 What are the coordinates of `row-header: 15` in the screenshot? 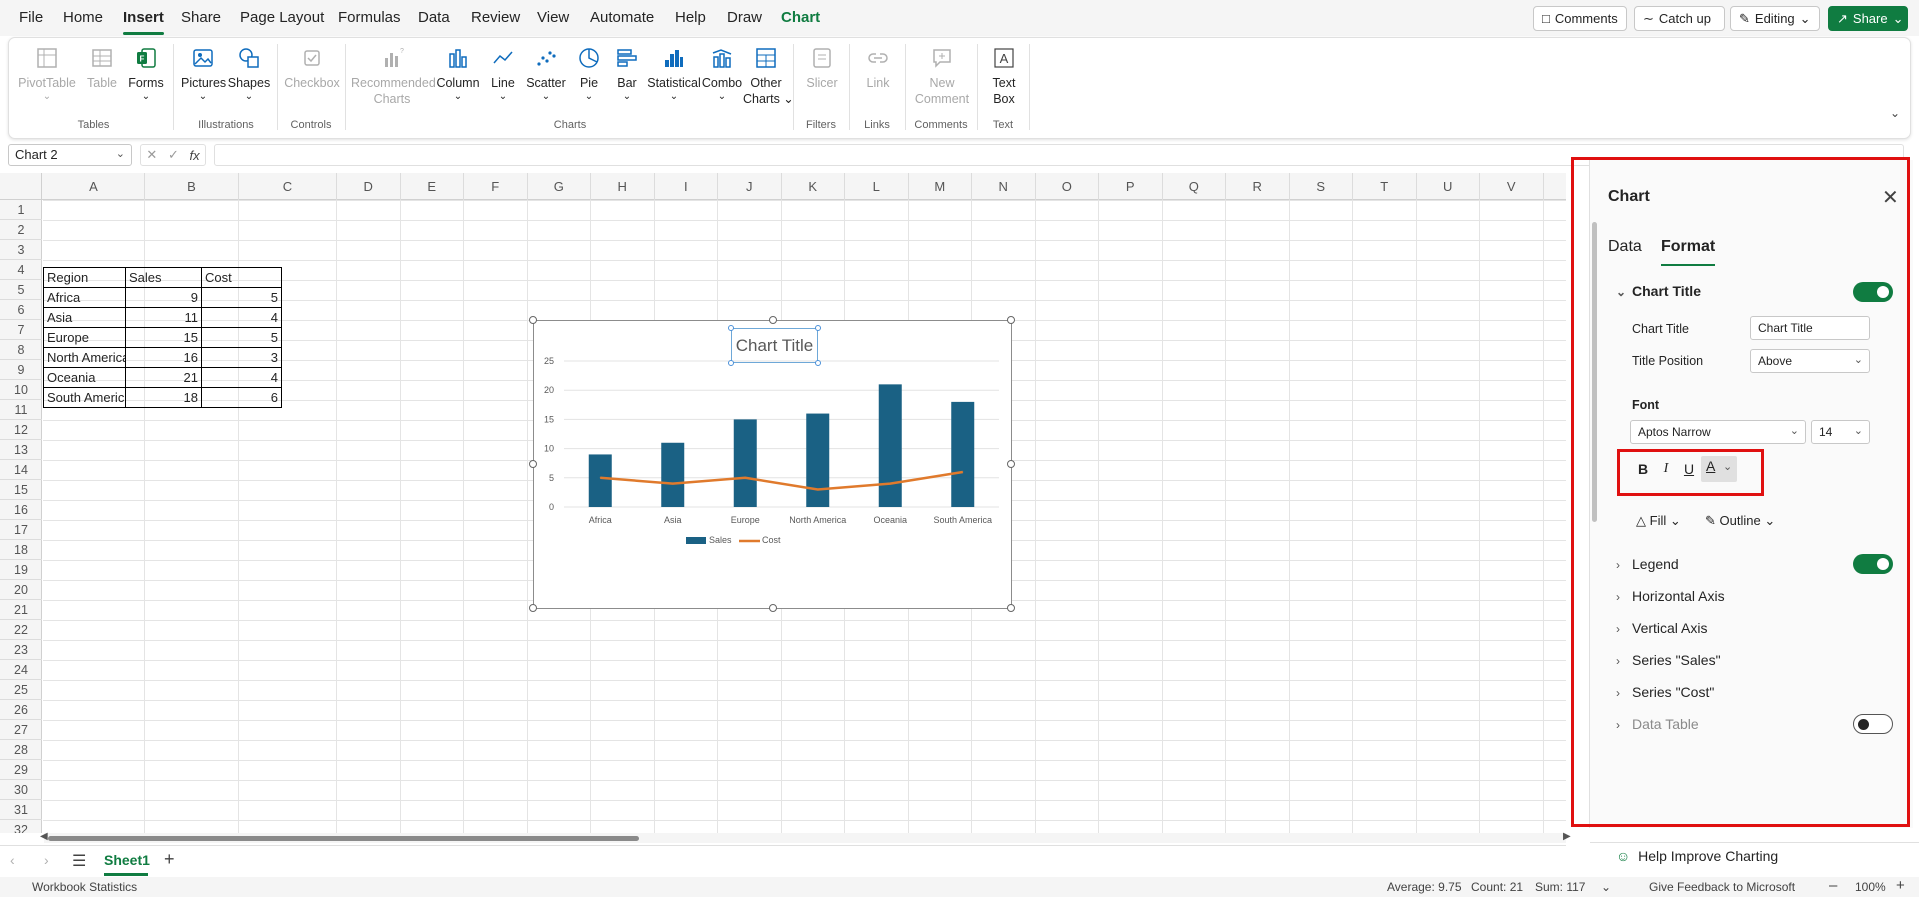 It's located at (21, 490).